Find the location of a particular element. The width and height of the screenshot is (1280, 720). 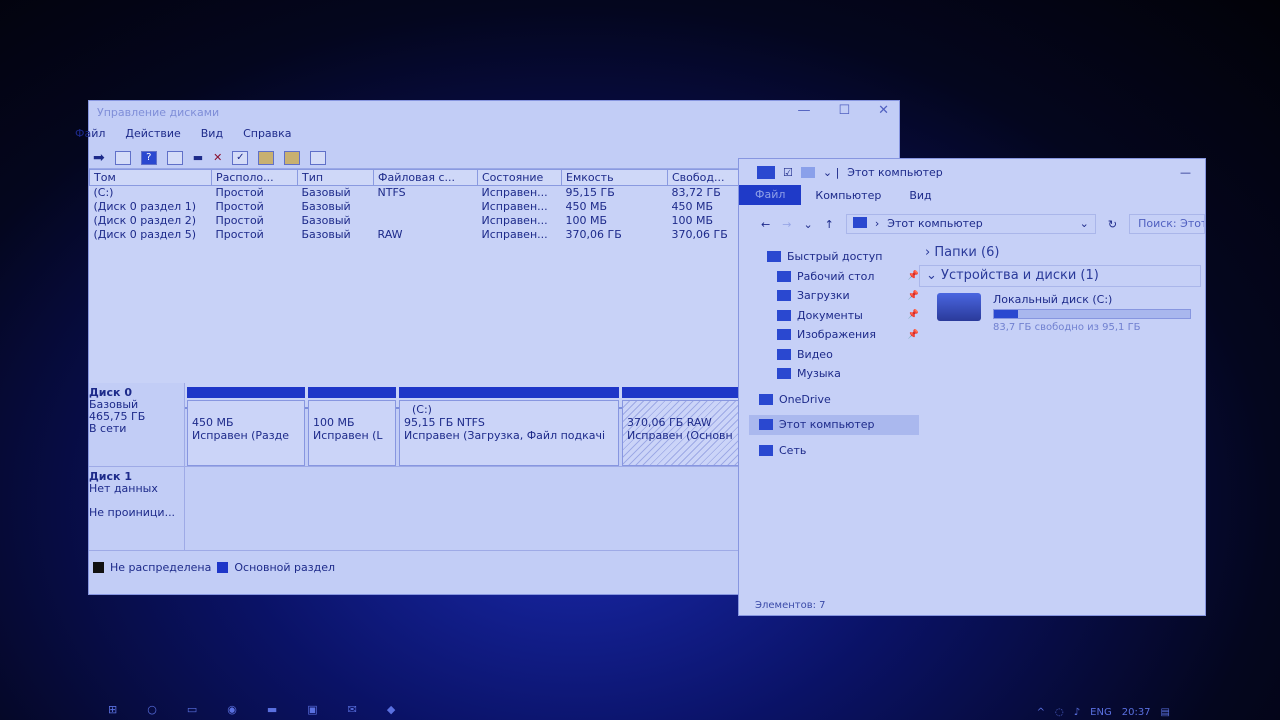

nav-item-download: Загрузки 📌 is located at coordinates (834, 296).